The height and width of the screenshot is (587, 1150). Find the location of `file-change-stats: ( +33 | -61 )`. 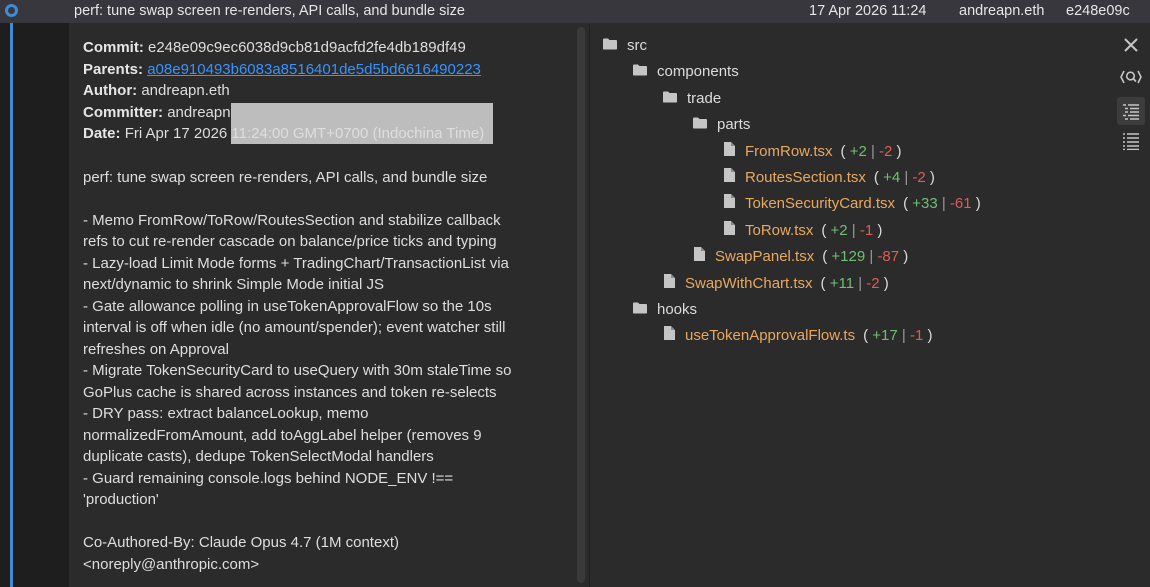

file-change-stats: ( +33 | -61 ) is located at coordinates (942, 204).